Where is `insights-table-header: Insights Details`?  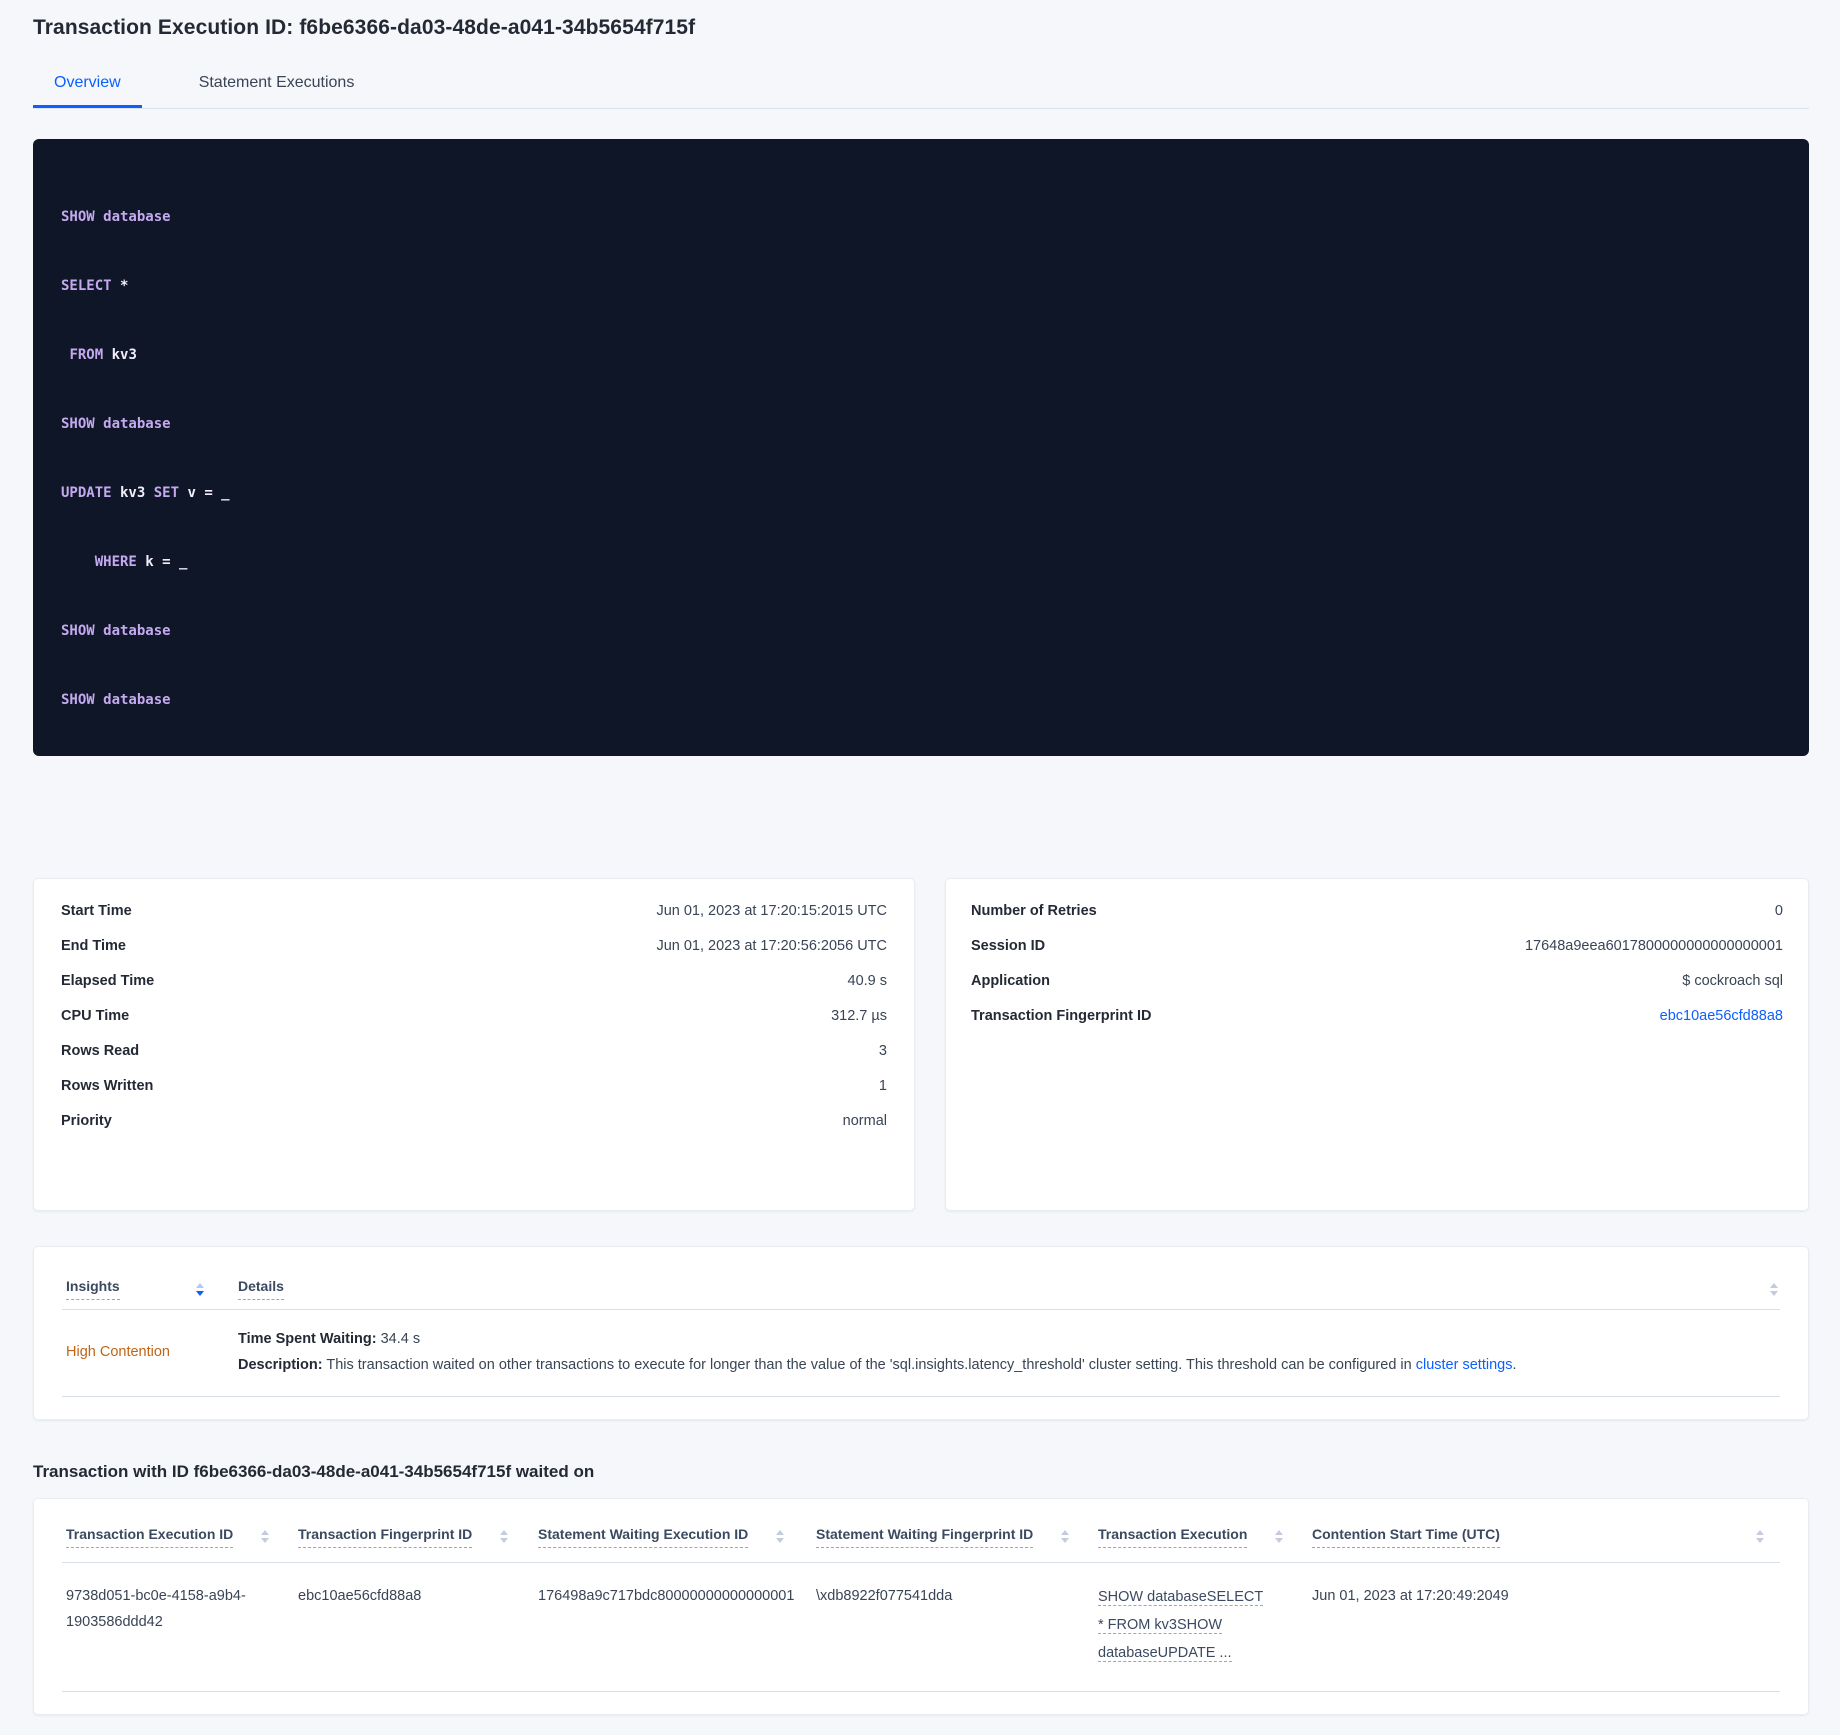 insights-table-header: Insights Details is located at coordinates (921, 1278).